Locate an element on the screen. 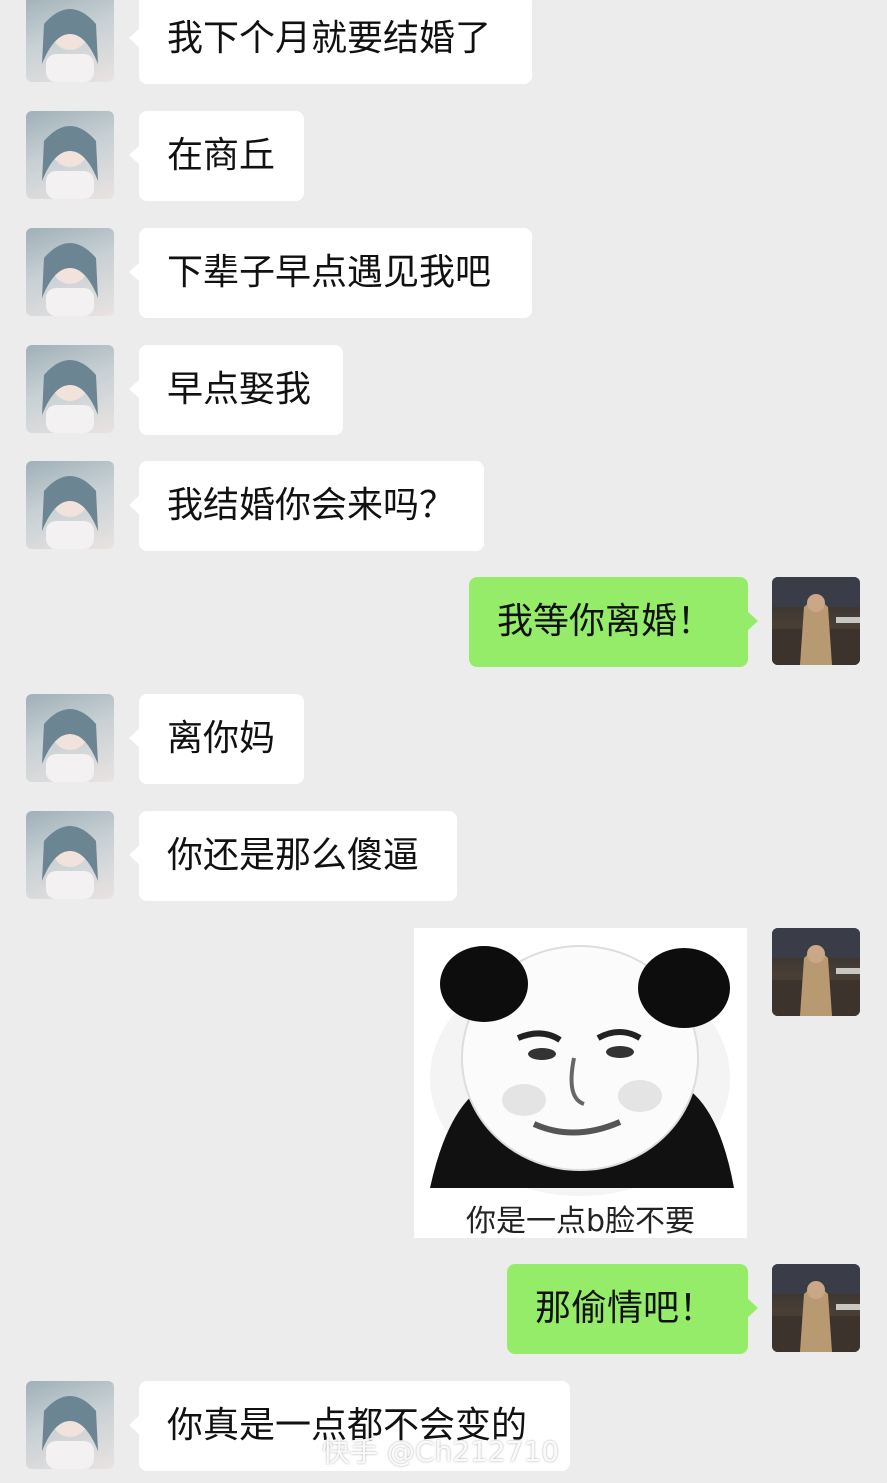  message-bubble: 离你妈 is located at coordinates (216, 739).